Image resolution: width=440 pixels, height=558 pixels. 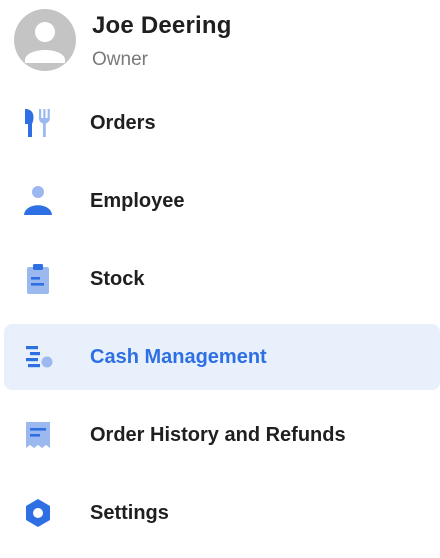 What do you see at coordinates (222, 513) in the screenshot?
I see `nav-item-settings: Settings` at bounding box center [222, 513].